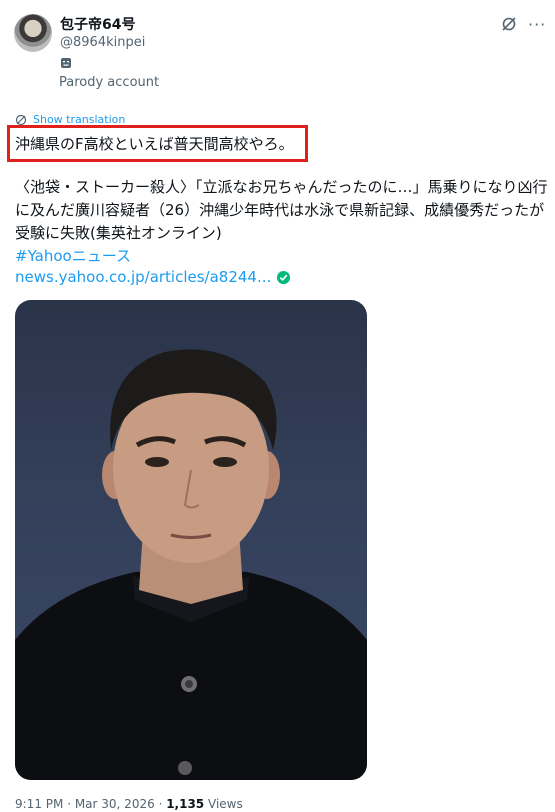  I want to click on tweet-meta: 9:11 PM · Mar 30, 2026 · 1,135 Views, so click(129, 804).